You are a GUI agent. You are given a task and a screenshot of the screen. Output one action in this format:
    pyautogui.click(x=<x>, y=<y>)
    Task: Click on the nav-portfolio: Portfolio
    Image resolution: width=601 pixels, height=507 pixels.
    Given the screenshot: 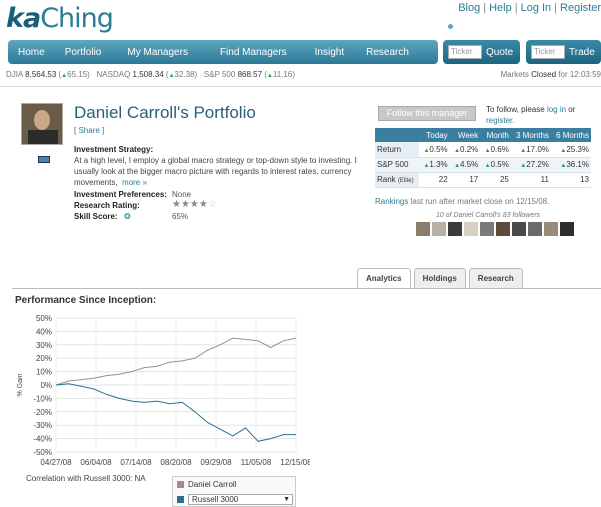 What is the action you would take?
    pyautogui.click(x=83, y=52)
    